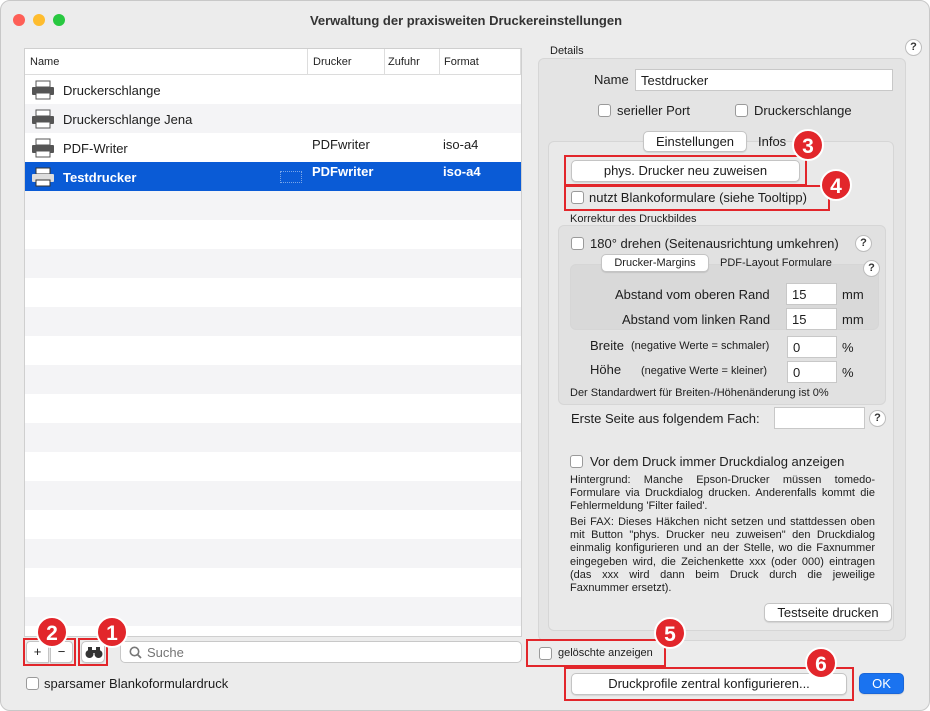  What do you see at coordinates (665, 418) in the screenshot?
I see `first-page-label: Erste Seite aus folgendem Fach:` at bounding box center [665, 418].